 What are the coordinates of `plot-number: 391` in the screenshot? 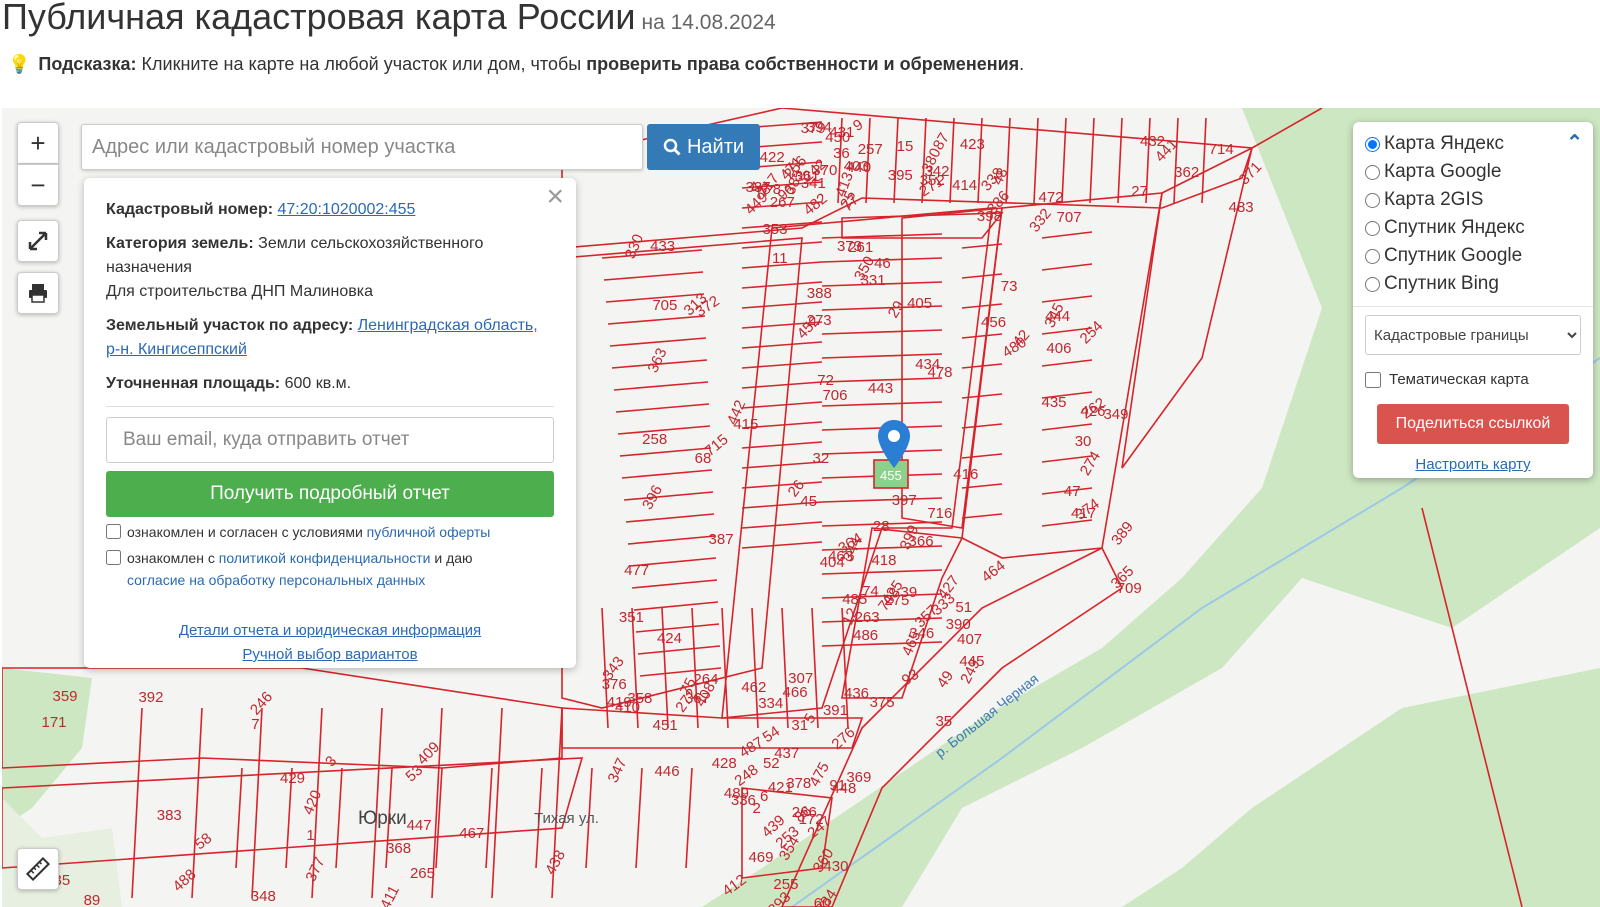 It's located at (835, 710).